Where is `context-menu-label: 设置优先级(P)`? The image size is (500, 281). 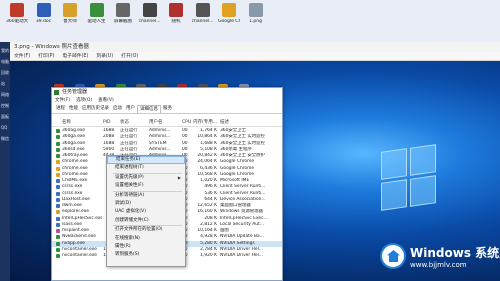
context-menu-label: 设置优先级(P) is located at coordinates (129, 177).